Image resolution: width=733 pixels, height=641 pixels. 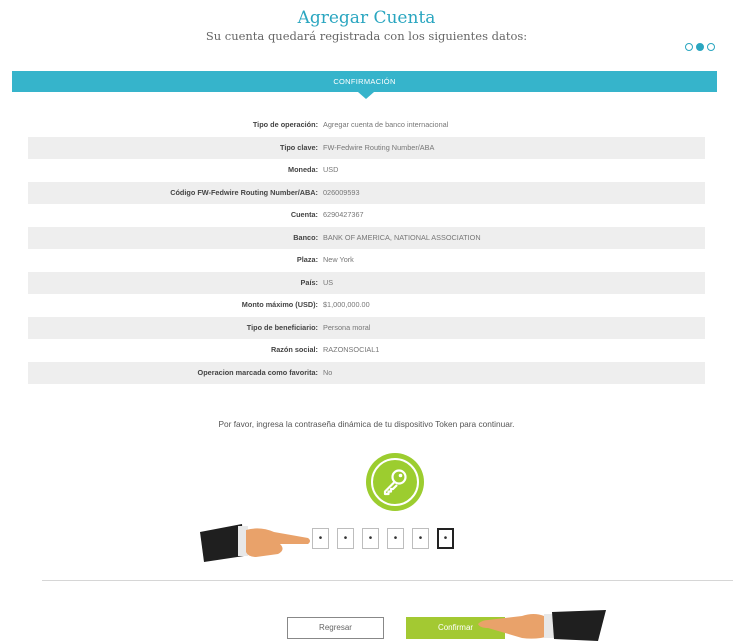 What do you see at coordinates (383, 538) in the screenshot?
I see `token-inputs: • • • • • •` at bounding box center [383, 538].